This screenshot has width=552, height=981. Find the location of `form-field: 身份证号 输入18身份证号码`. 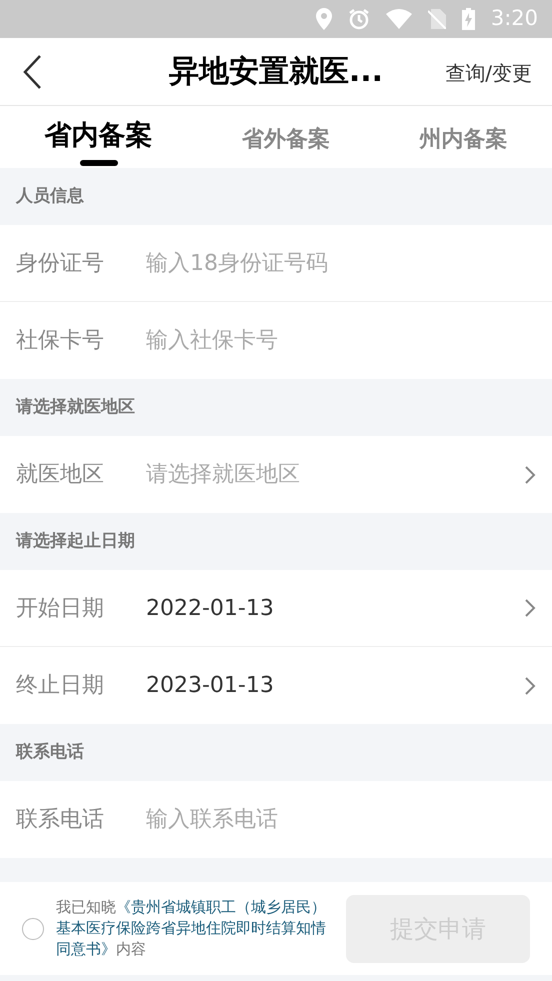

form-field: 身份证号 输入18身份证号码 is located at coordinates (276, 263).